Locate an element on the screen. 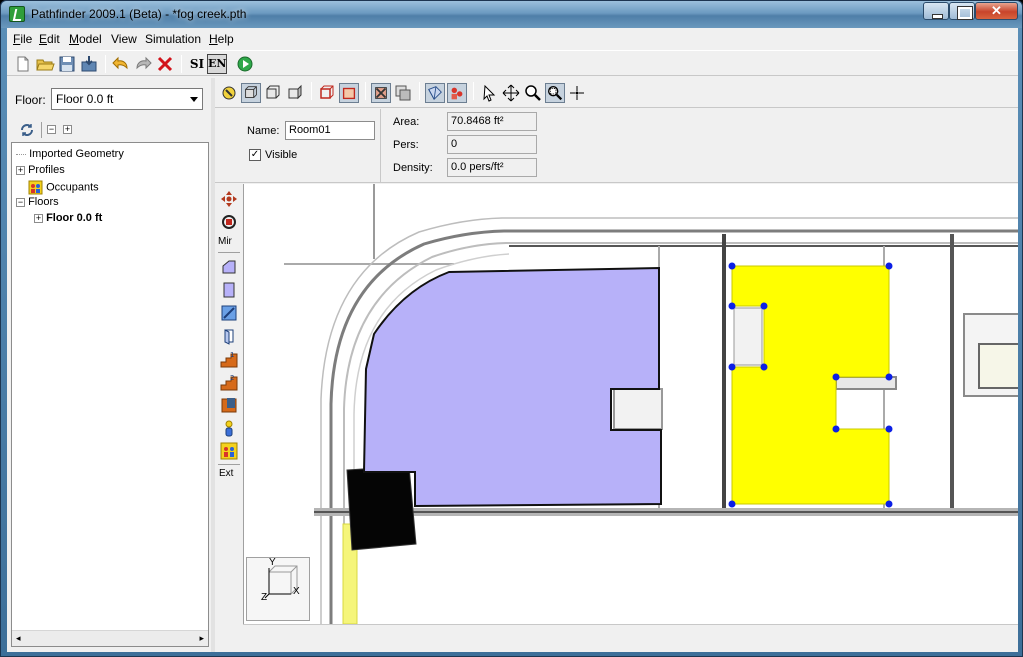 The width and height of the screenshot is (1023, 657). area-value: 70.8468 ft² is located at coordinates (492, 121).